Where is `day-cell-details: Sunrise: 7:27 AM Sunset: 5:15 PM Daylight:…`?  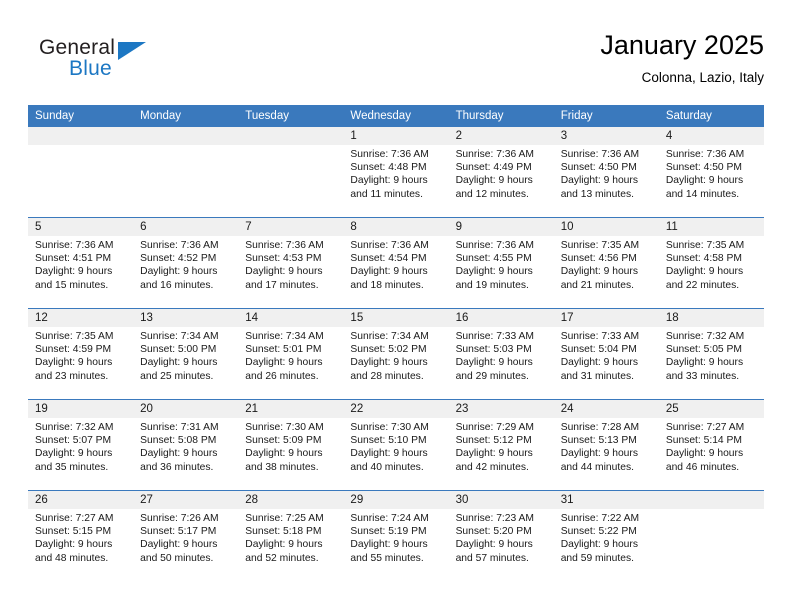 day-cell-details: Sunrise: 7:27 AM Sunset: 5:15 PM Daylight:… is located at coordinates (80, 537).